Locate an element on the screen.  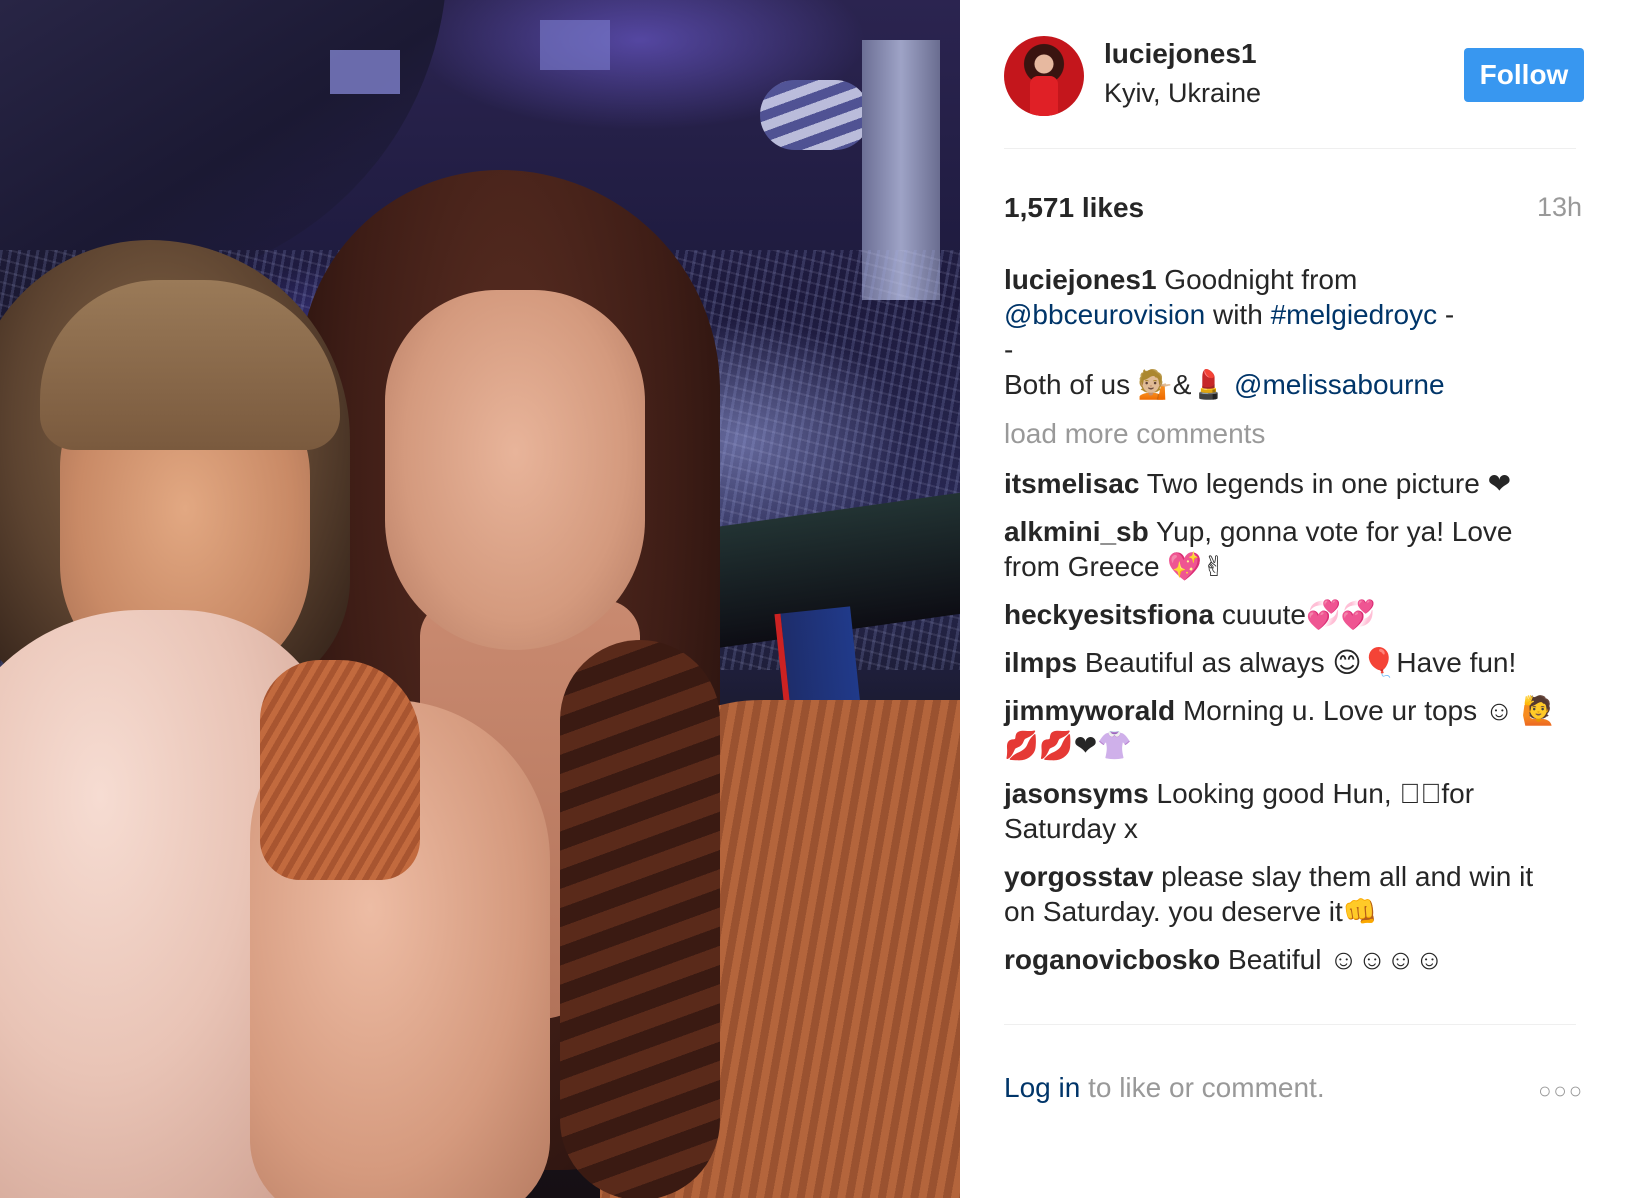
caption-text: Both of us 💁🏼&💄 is located at coordinates (1119, 384).